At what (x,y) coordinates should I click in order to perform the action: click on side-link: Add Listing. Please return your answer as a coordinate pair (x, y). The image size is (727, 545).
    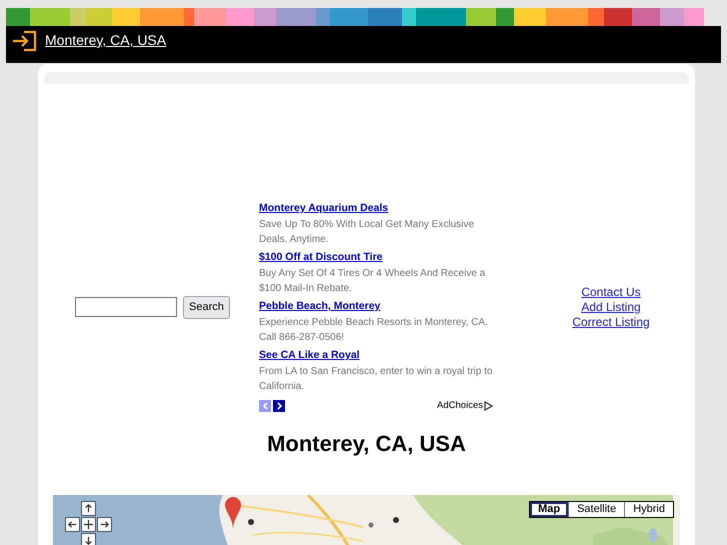
    Looking at the image, I should click on (611, 307).